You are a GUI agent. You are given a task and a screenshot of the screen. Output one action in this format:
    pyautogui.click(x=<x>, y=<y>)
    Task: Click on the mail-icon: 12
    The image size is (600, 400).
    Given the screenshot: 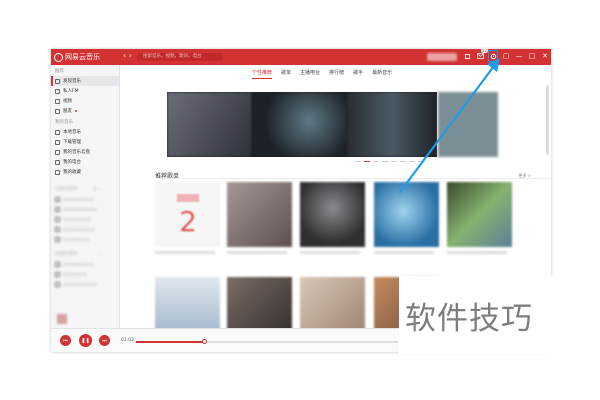 What is the action you would take?
    pyautogui.click(x=482, y=55)
    